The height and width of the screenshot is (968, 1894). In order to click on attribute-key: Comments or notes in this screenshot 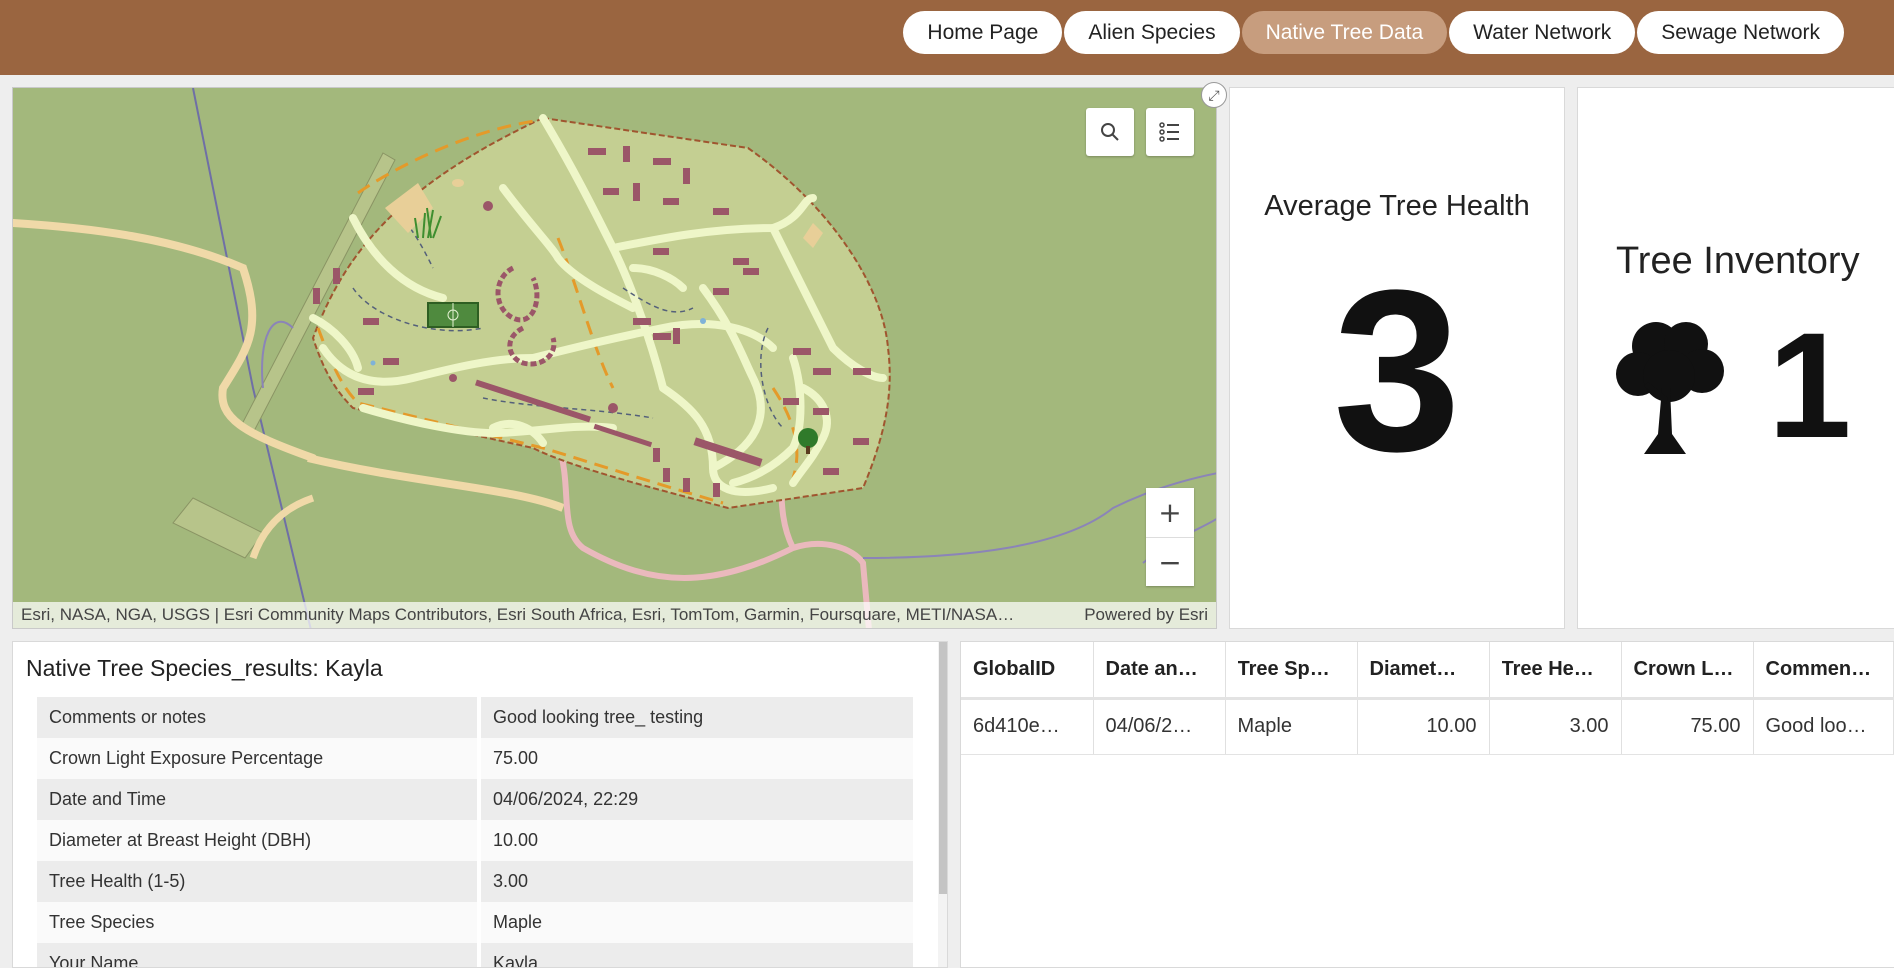, I will do `click(259, 717)`.